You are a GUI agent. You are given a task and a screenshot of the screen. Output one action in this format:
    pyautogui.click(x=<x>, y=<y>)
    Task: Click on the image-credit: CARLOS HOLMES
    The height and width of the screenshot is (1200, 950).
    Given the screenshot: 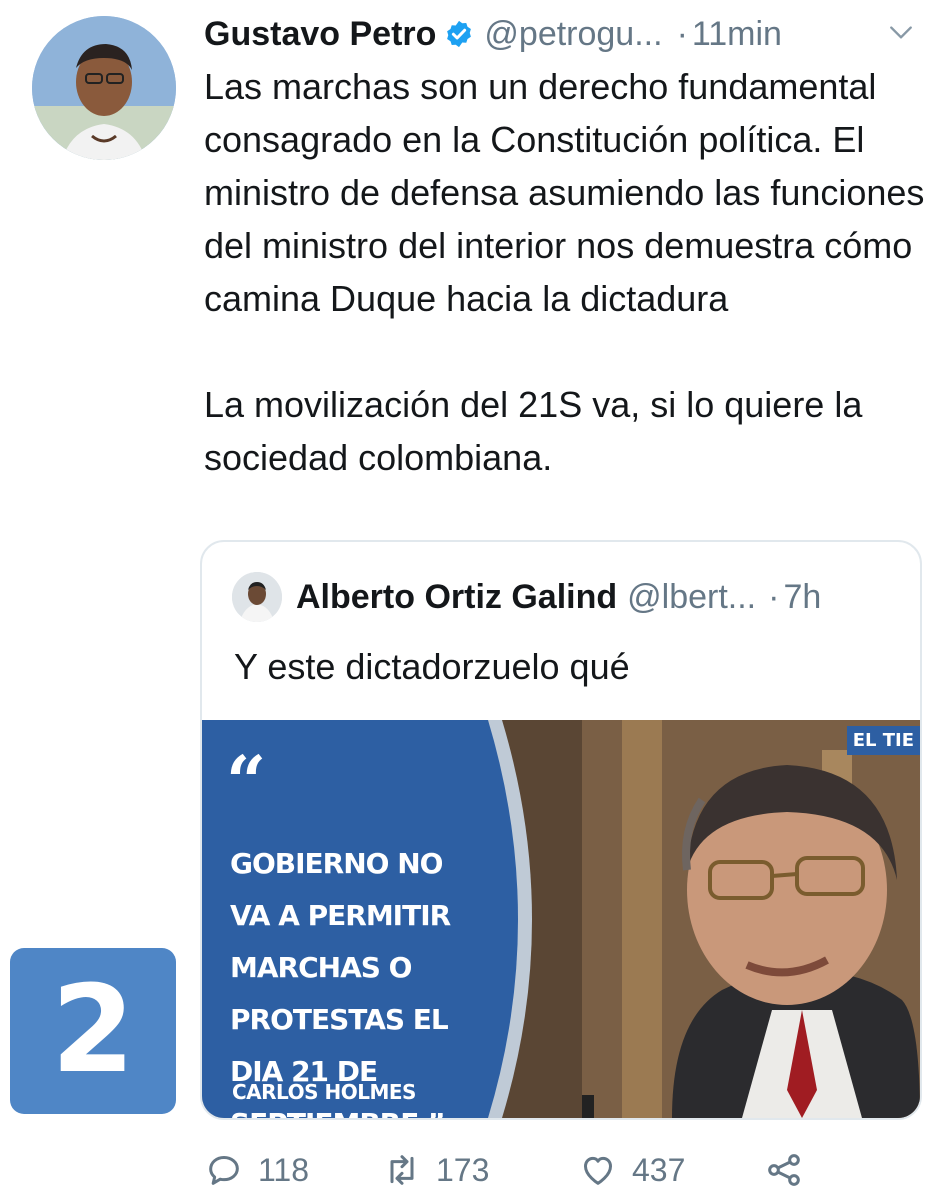 What is the action you would take?
    pyautogui.click(x=324, y=1092)
    